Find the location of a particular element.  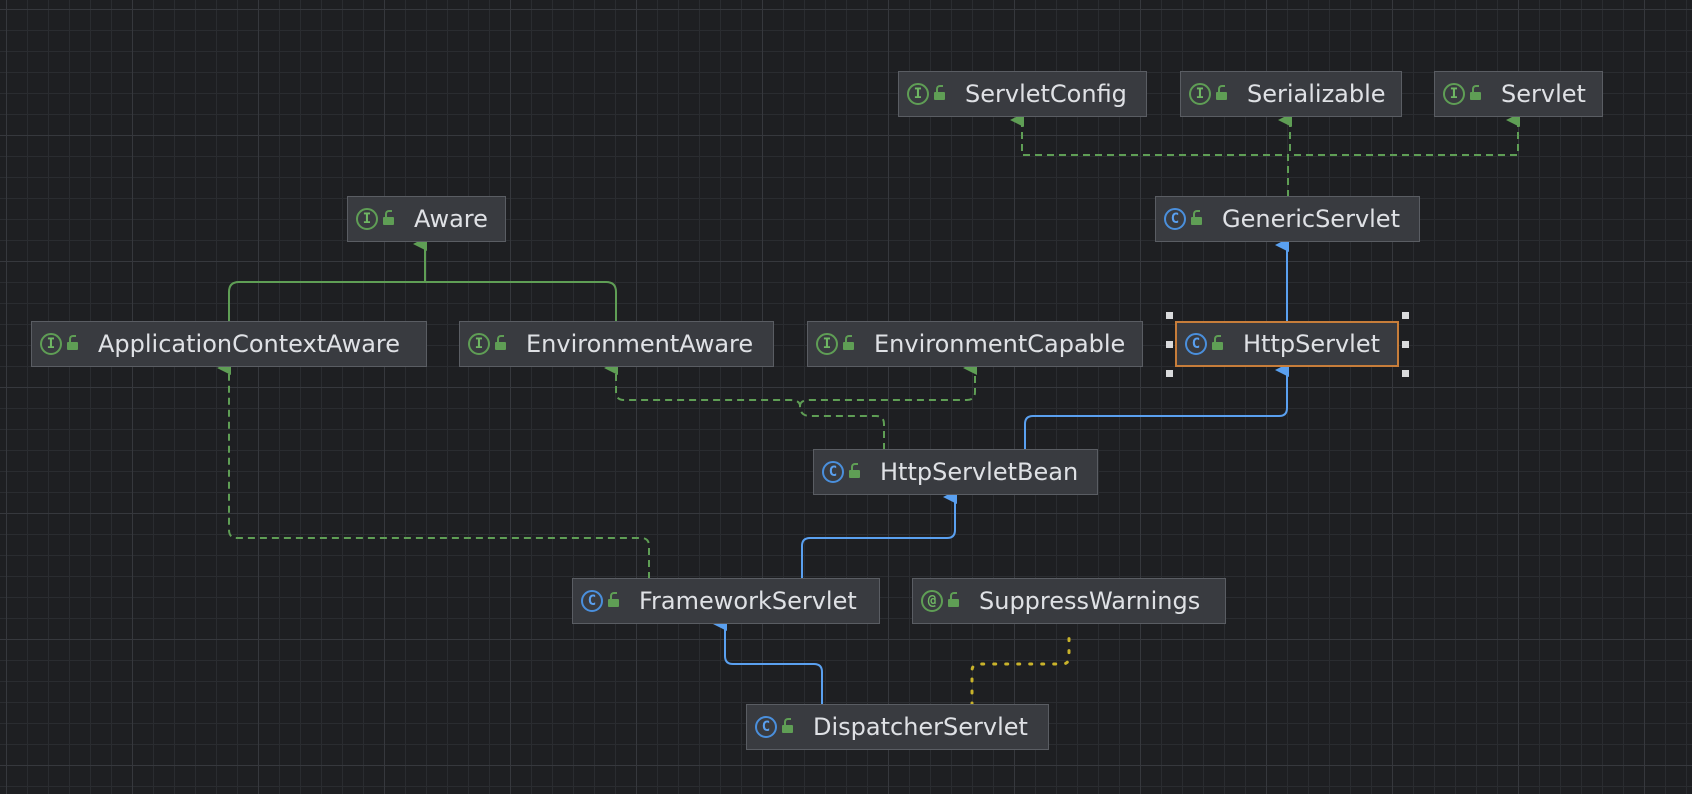

node-servletconfig: I ServletConfig is located at coordinates (1022, 94).